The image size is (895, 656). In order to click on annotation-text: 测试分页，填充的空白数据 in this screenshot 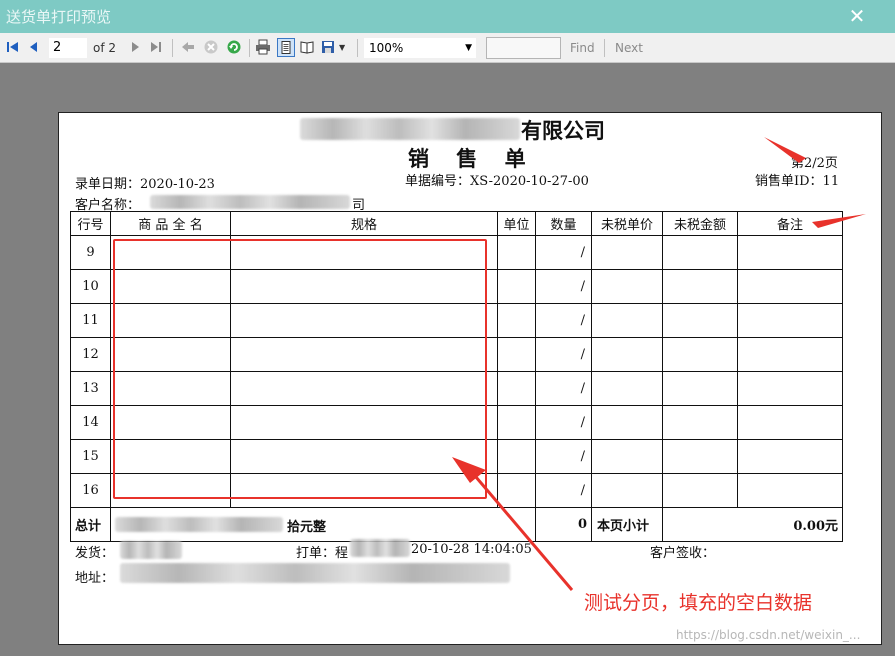, I will do `click(698, 603)`.